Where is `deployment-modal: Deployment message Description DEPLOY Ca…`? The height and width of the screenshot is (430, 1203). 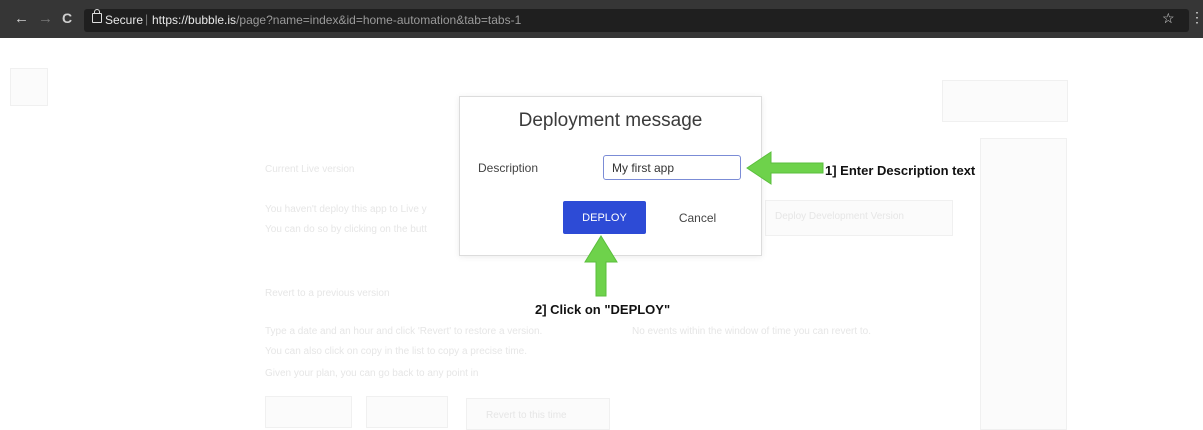 deployment-modal: Deployment message Description DEPLOY Ca… is located at coordinates (610, 176).